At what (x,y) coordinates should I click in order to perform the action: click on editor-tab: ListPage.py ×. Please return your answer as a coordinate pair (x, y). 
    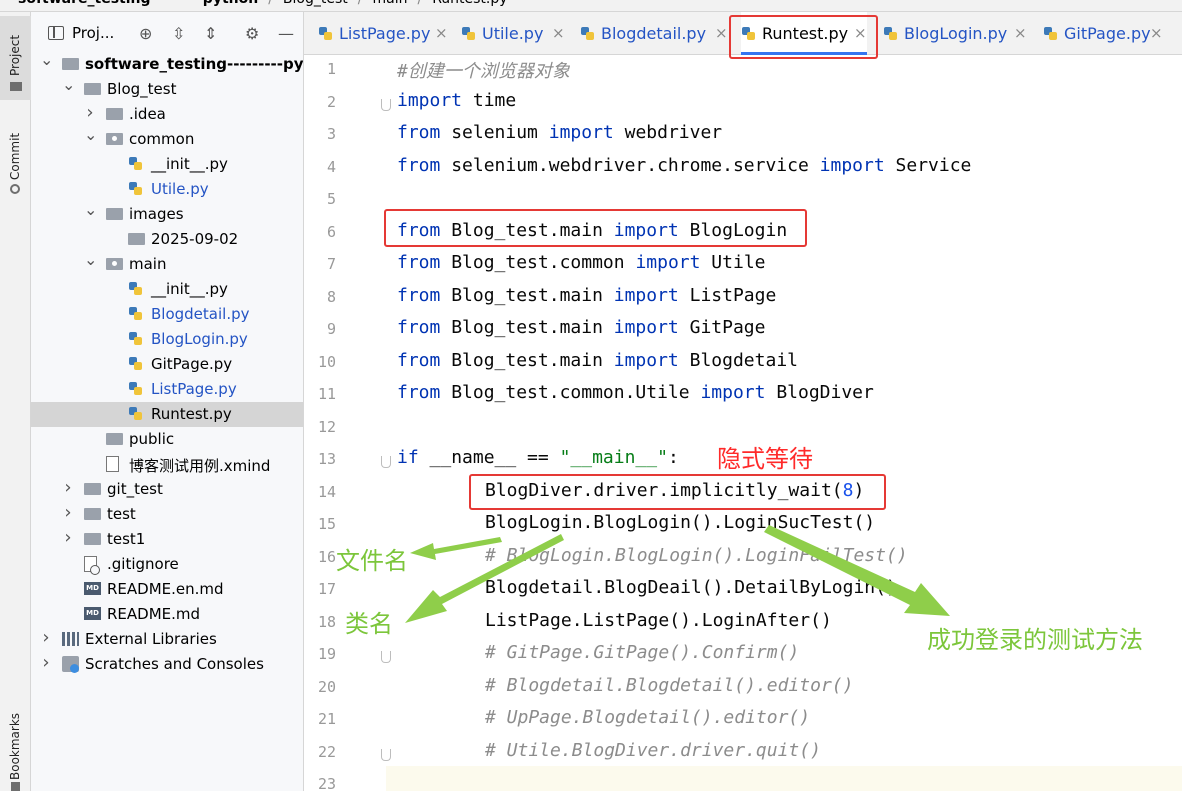
    Looking at the image, I should click on (383, 33).